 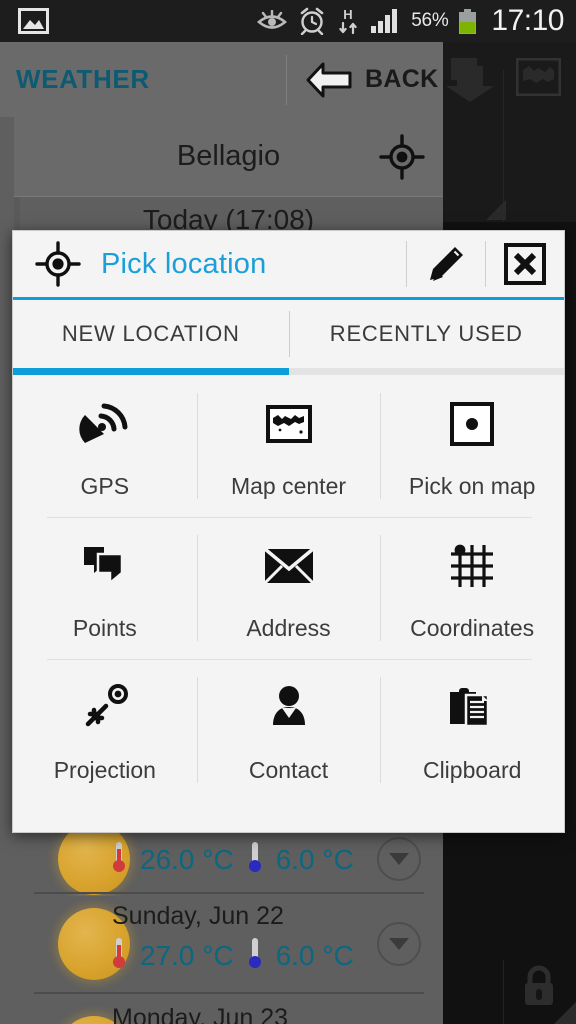 I want to click on option-address: Address, so click(x=289, y=588).